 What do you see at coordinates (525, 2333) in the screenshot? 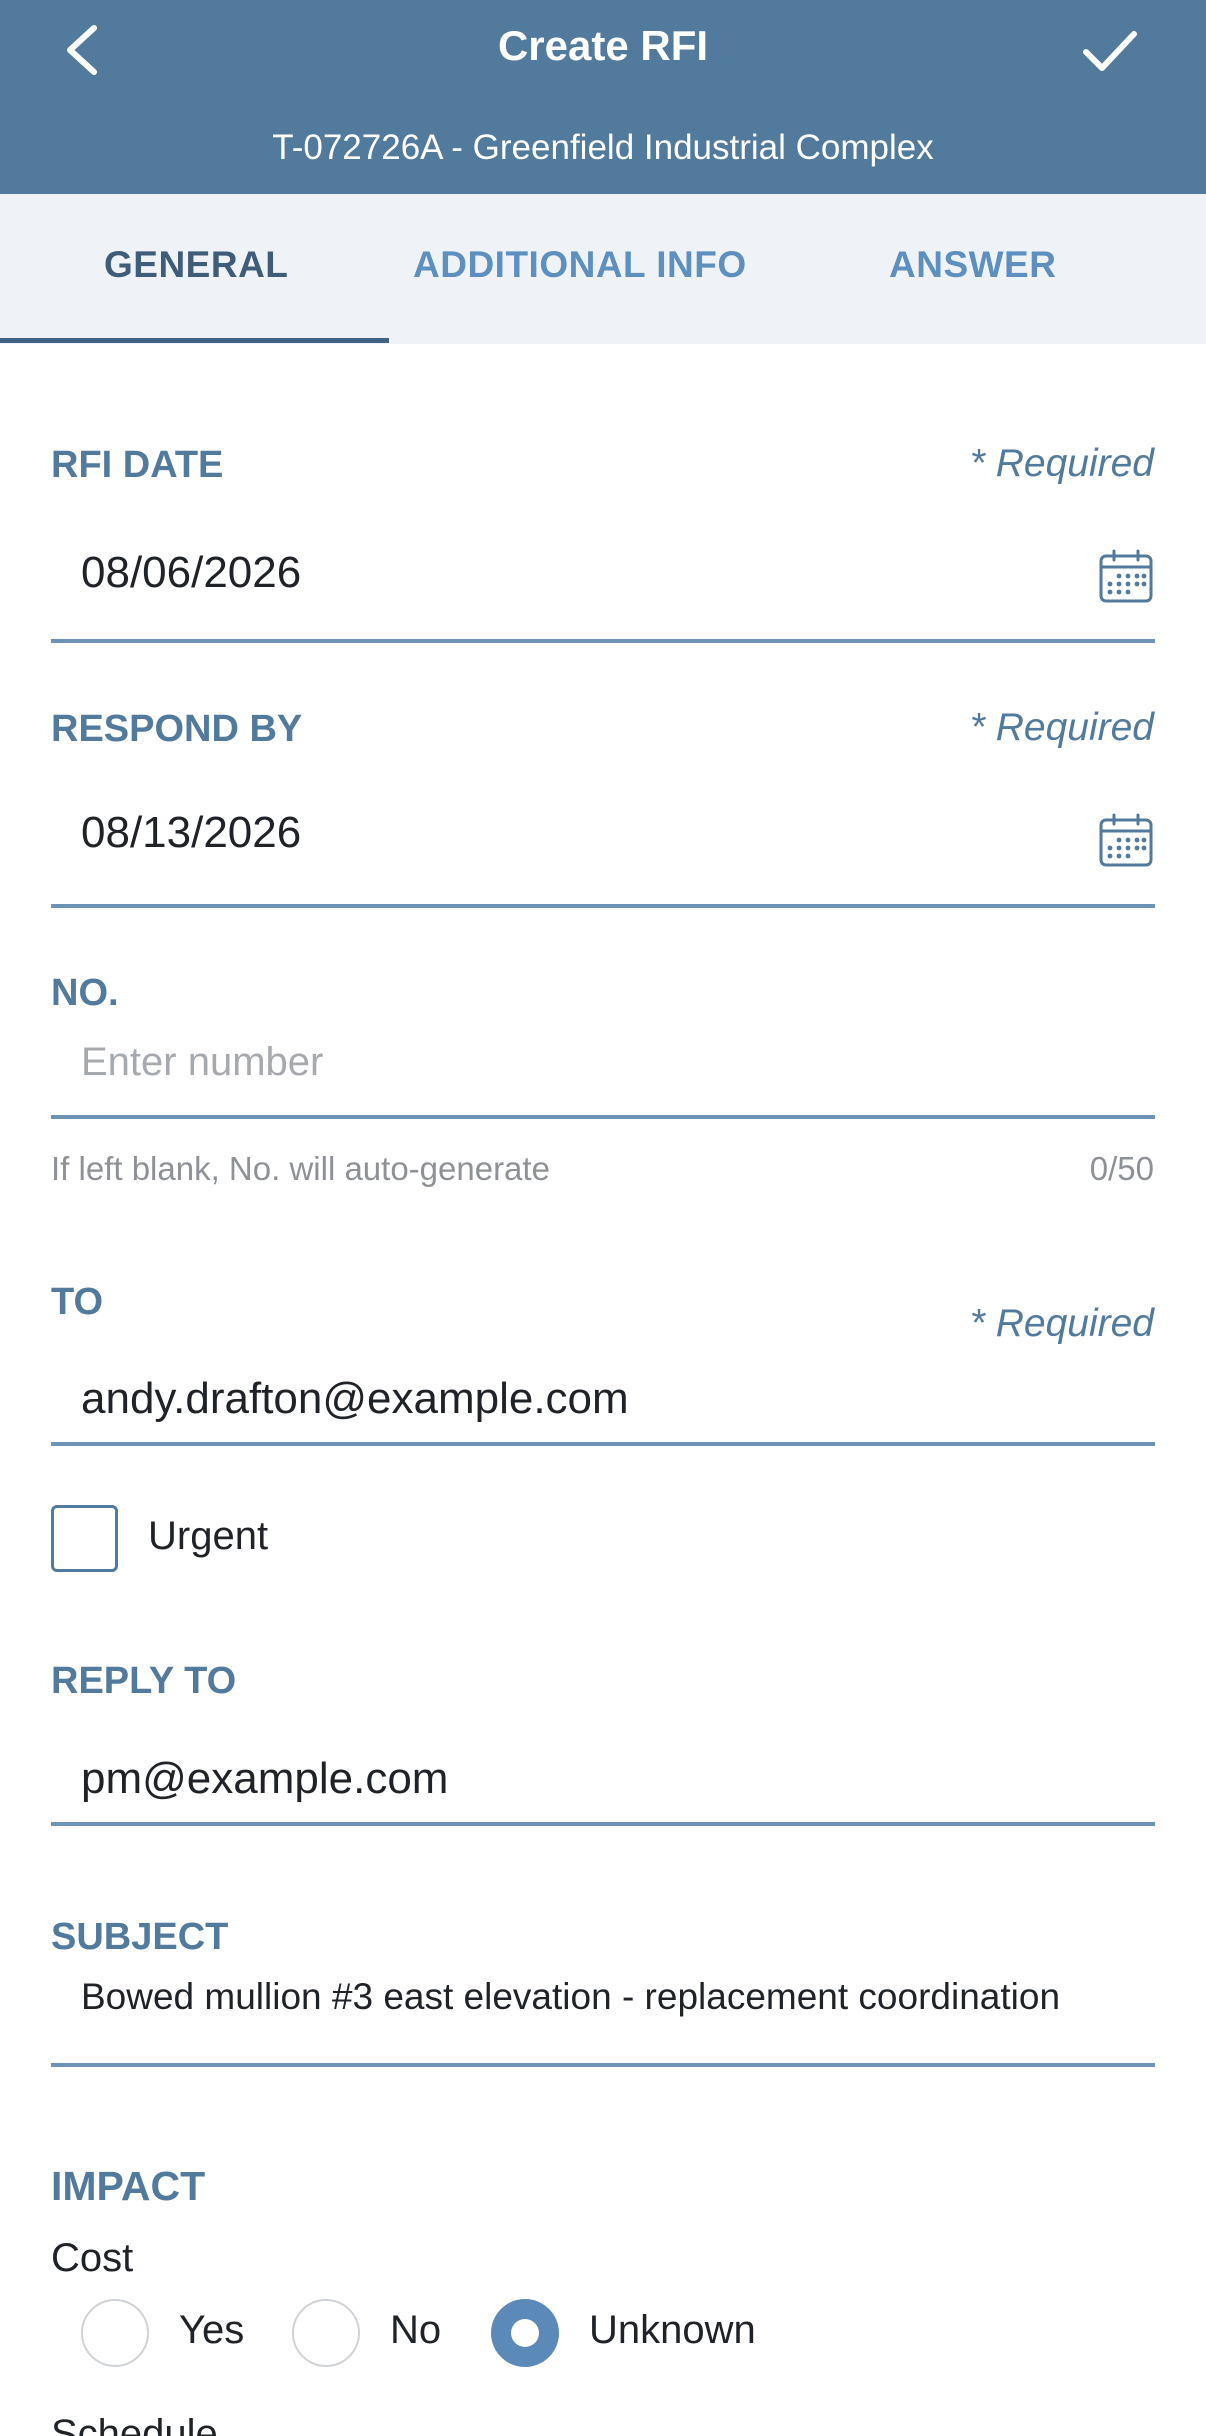
I see `cost-radio-unknown` at bounding box center [525, 2333].